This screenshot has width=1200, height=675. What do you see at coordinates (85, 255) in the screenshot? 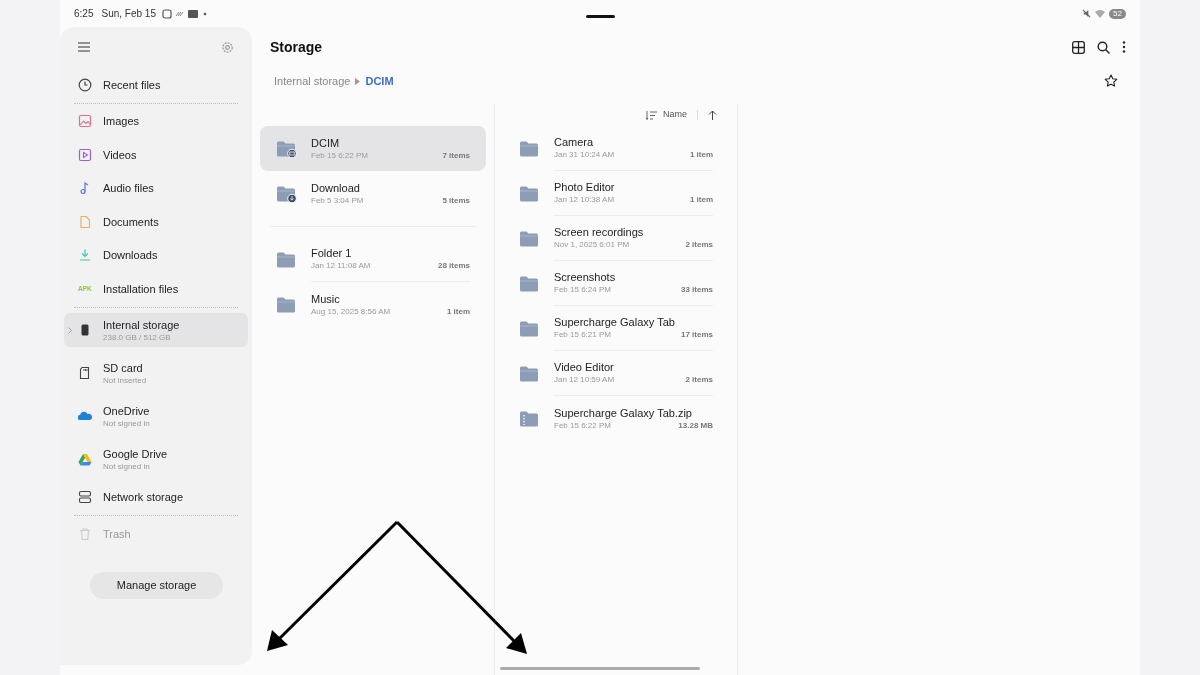
I see `download-icon` at bounding box center [85, 255].